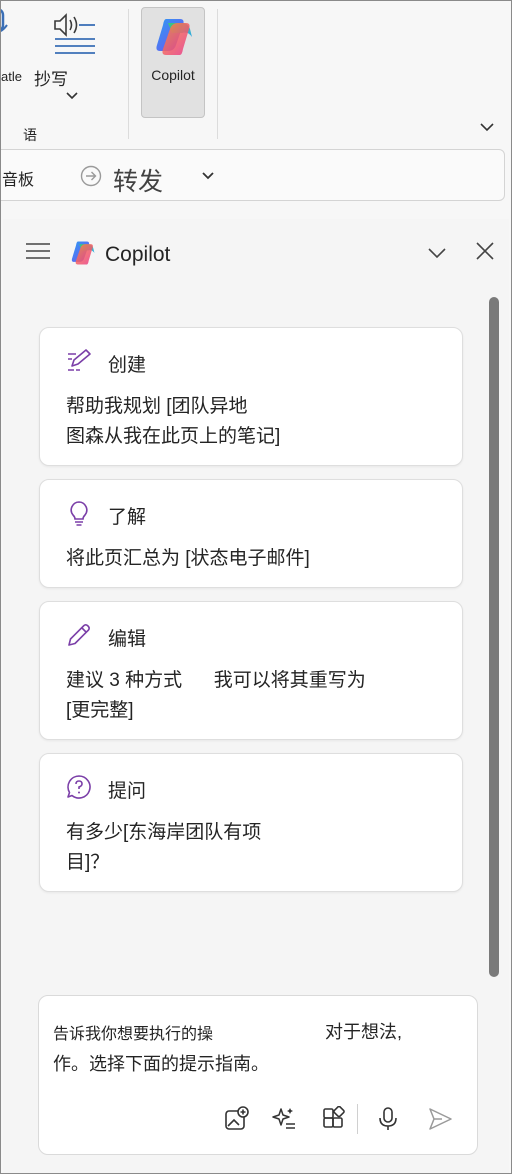  I want to click on composer-placeholder: 对于想法,, so click(364, 1032).